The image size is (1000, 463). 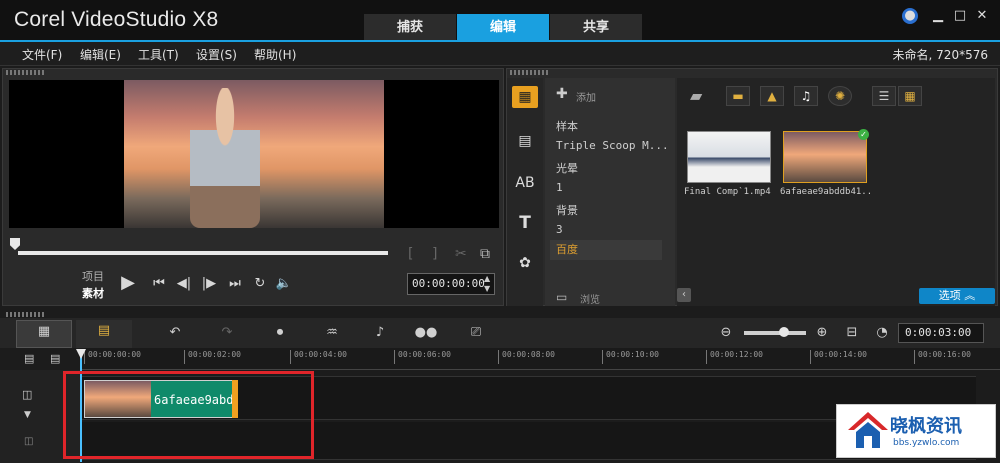 What do you see at coordinates (559, 229) in the screenshot?
I see `folder-item: 3` at bounding box center [559, 229].